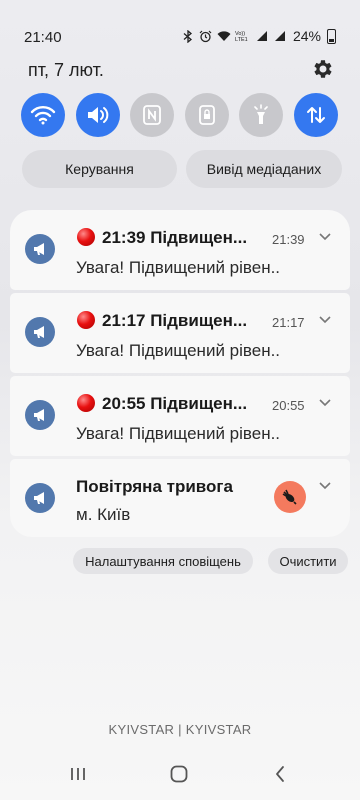 The image size is (360, 800). I want to click on qs-wifi-button, so click(43, 115).